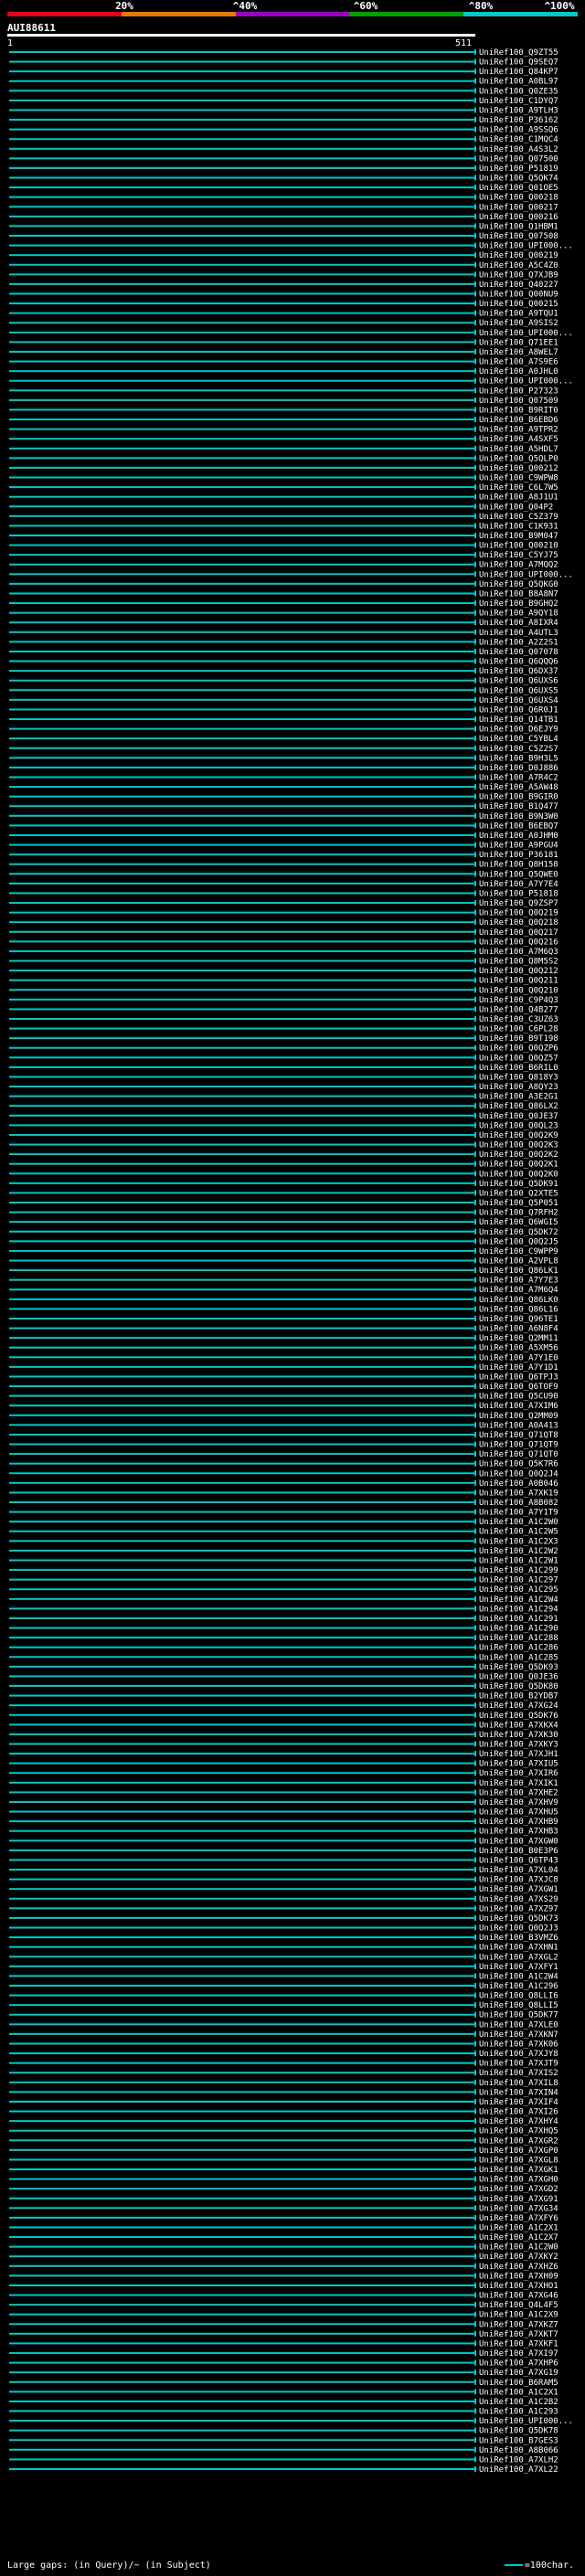  I want to click on hit-label: UniRef100_Q86LX2, so click(518, 1106).